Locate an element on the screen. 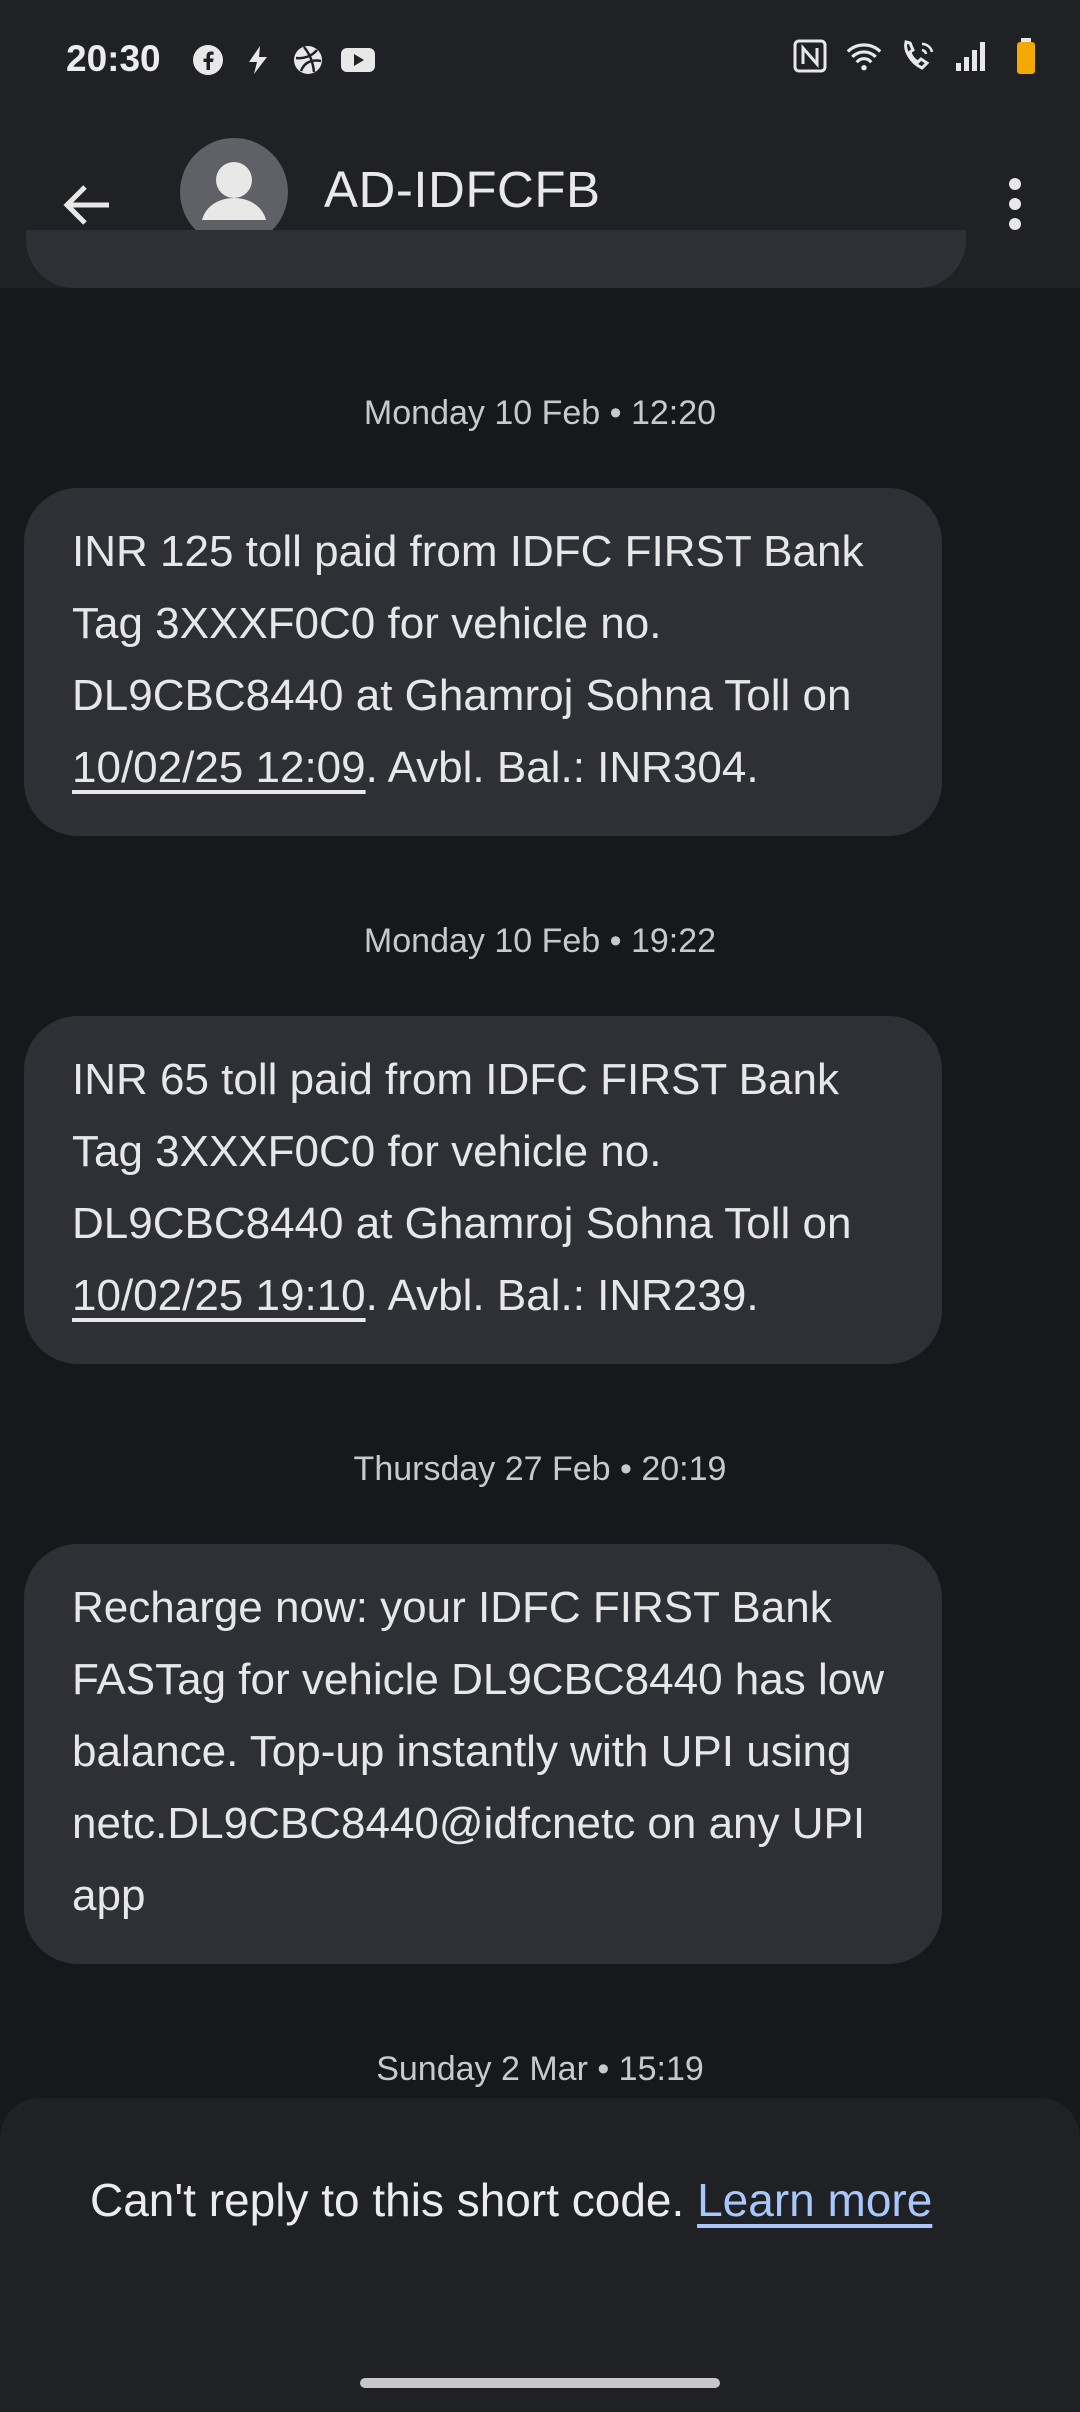 Image resolution: width=1080 pixels, height=2412 pixels. notification-icons is located at coordinates (283, 60).